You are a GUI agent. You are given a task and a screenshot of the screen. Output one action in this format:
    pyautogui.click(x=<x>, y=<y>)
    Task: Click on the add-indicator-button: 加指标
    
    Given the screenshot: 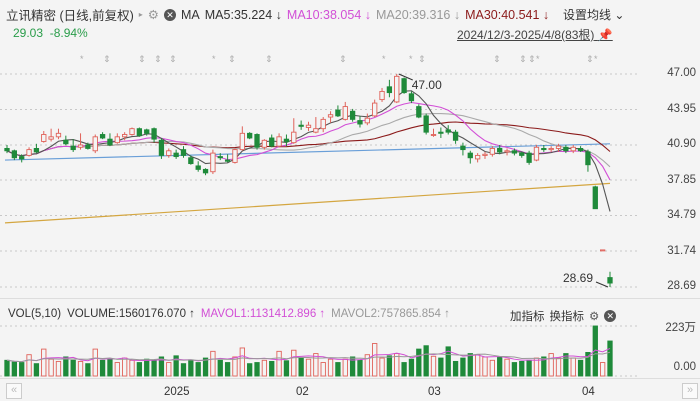 What is the action you would take?
    pyautogui.click(x=527, y=316)
    